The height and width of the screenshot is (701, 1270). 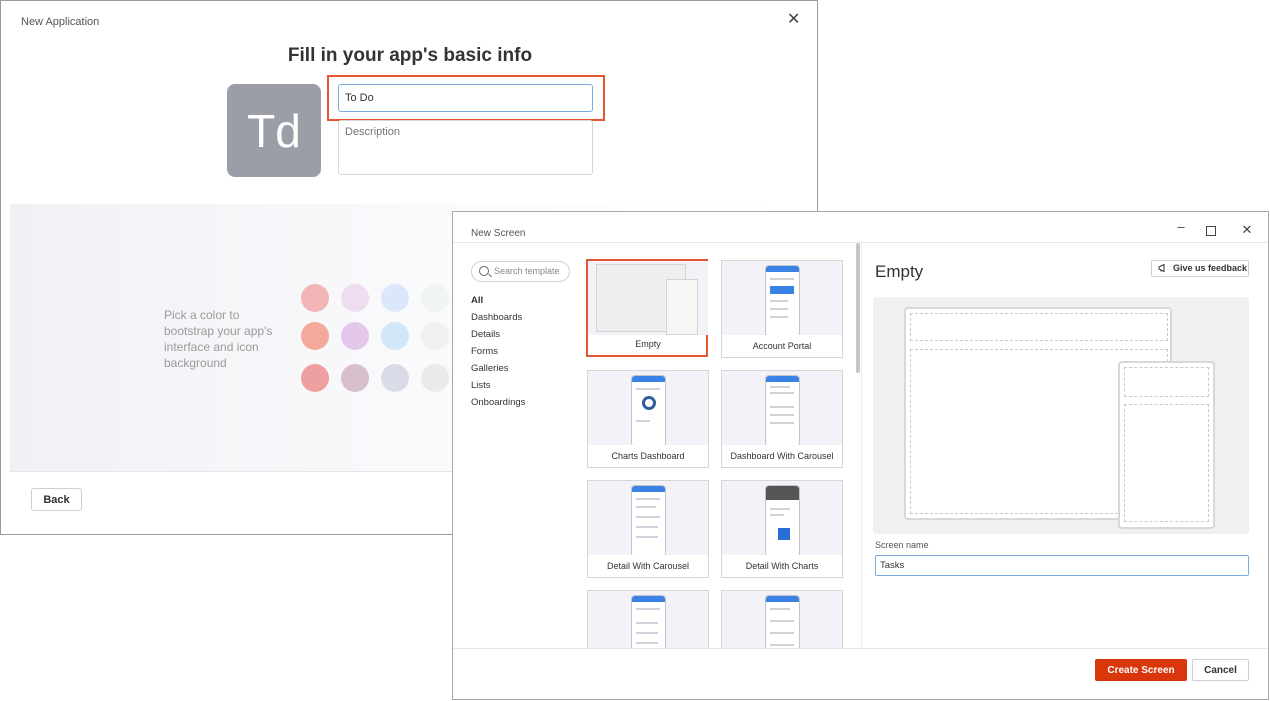 I want to click on template-tile-detail-with-charts: Detail With Charts, so click(x=782, y=529).